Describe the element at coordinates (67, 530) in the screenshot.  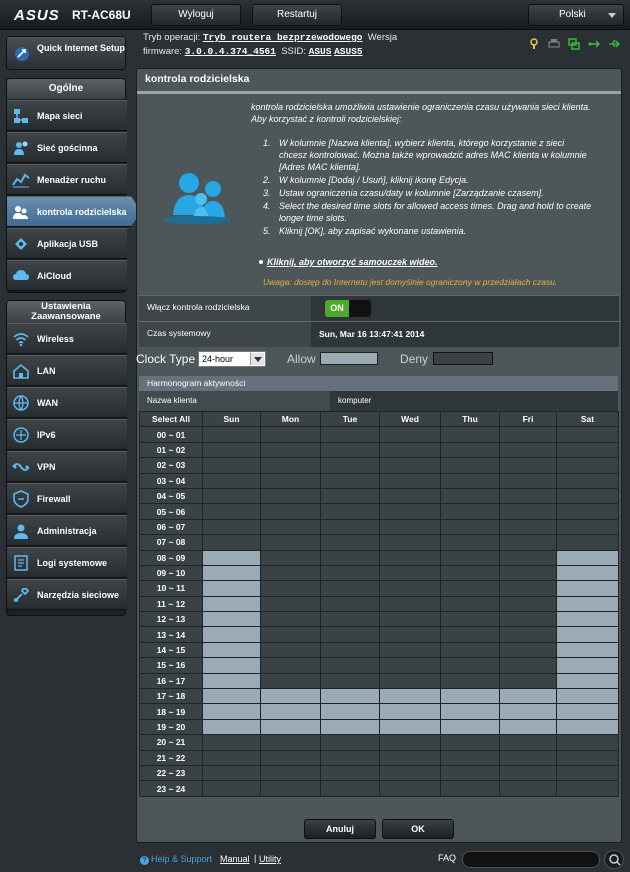
I see `sidebar-item-administracja: Administracja` at that location.